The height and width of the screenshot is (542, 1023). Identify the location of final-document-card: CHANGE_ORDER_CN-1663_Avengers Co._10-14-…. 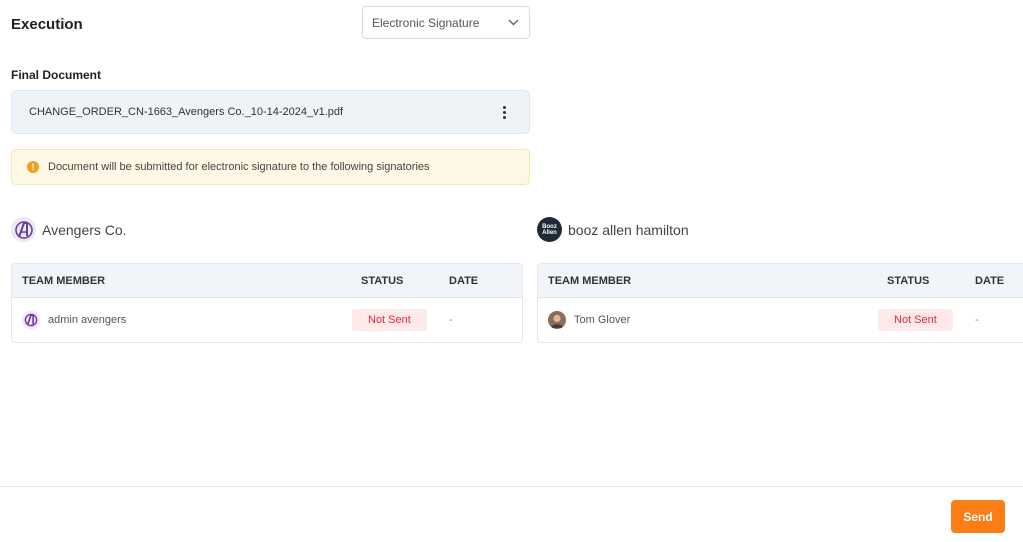
(270, 112).